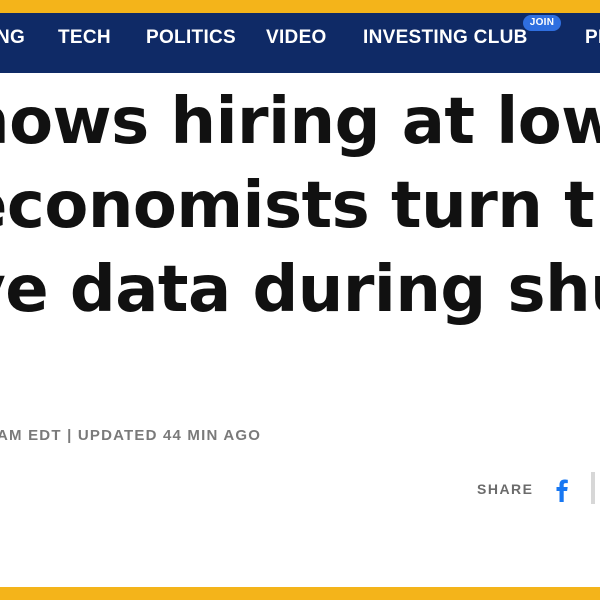 The height and width of the screenshot is (600, 600). I want to click on facebook-f-glyph, so click(562, 490).